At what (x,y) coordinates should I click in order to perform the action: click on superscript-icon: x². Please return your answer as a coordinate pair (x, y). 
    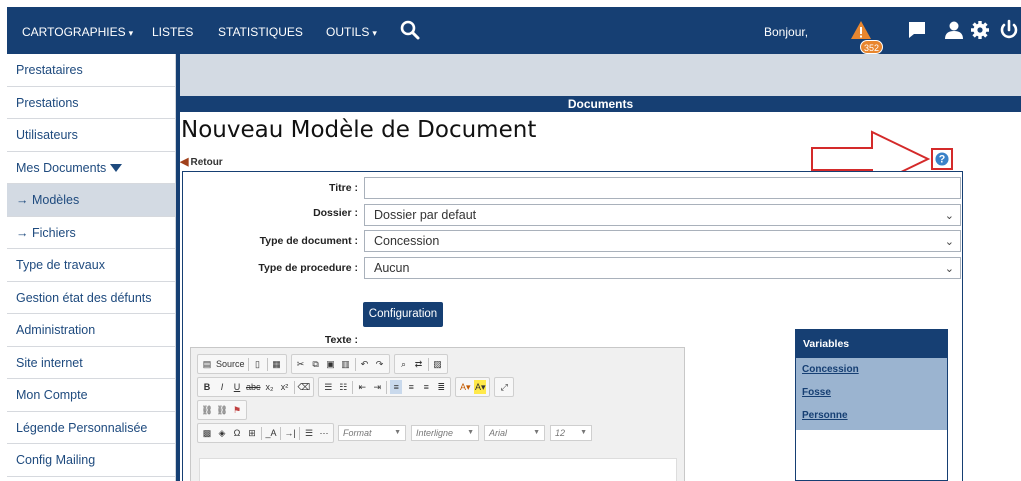
    Looking at the image, I should click on (285, 387).